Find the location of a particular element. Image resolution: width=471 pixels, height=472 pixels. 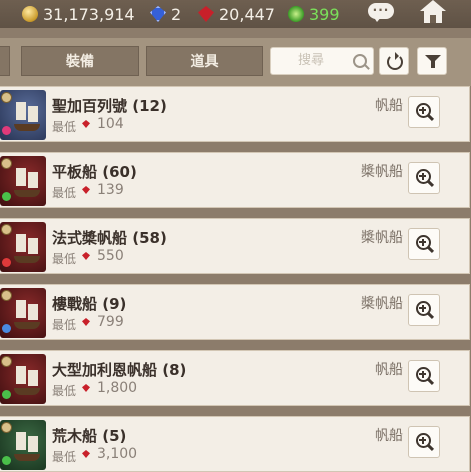

guild-point-icon is located at coordinates (296, 14).